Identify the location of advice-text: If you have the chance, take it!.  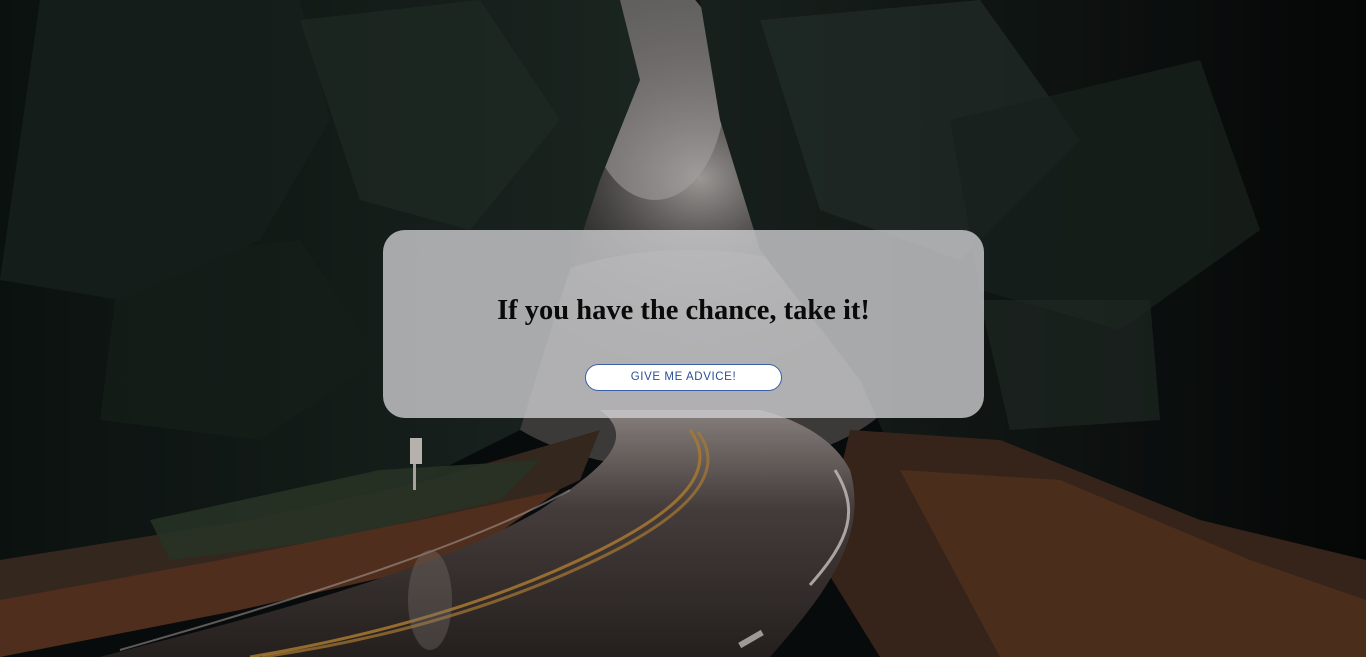
(683, 310).